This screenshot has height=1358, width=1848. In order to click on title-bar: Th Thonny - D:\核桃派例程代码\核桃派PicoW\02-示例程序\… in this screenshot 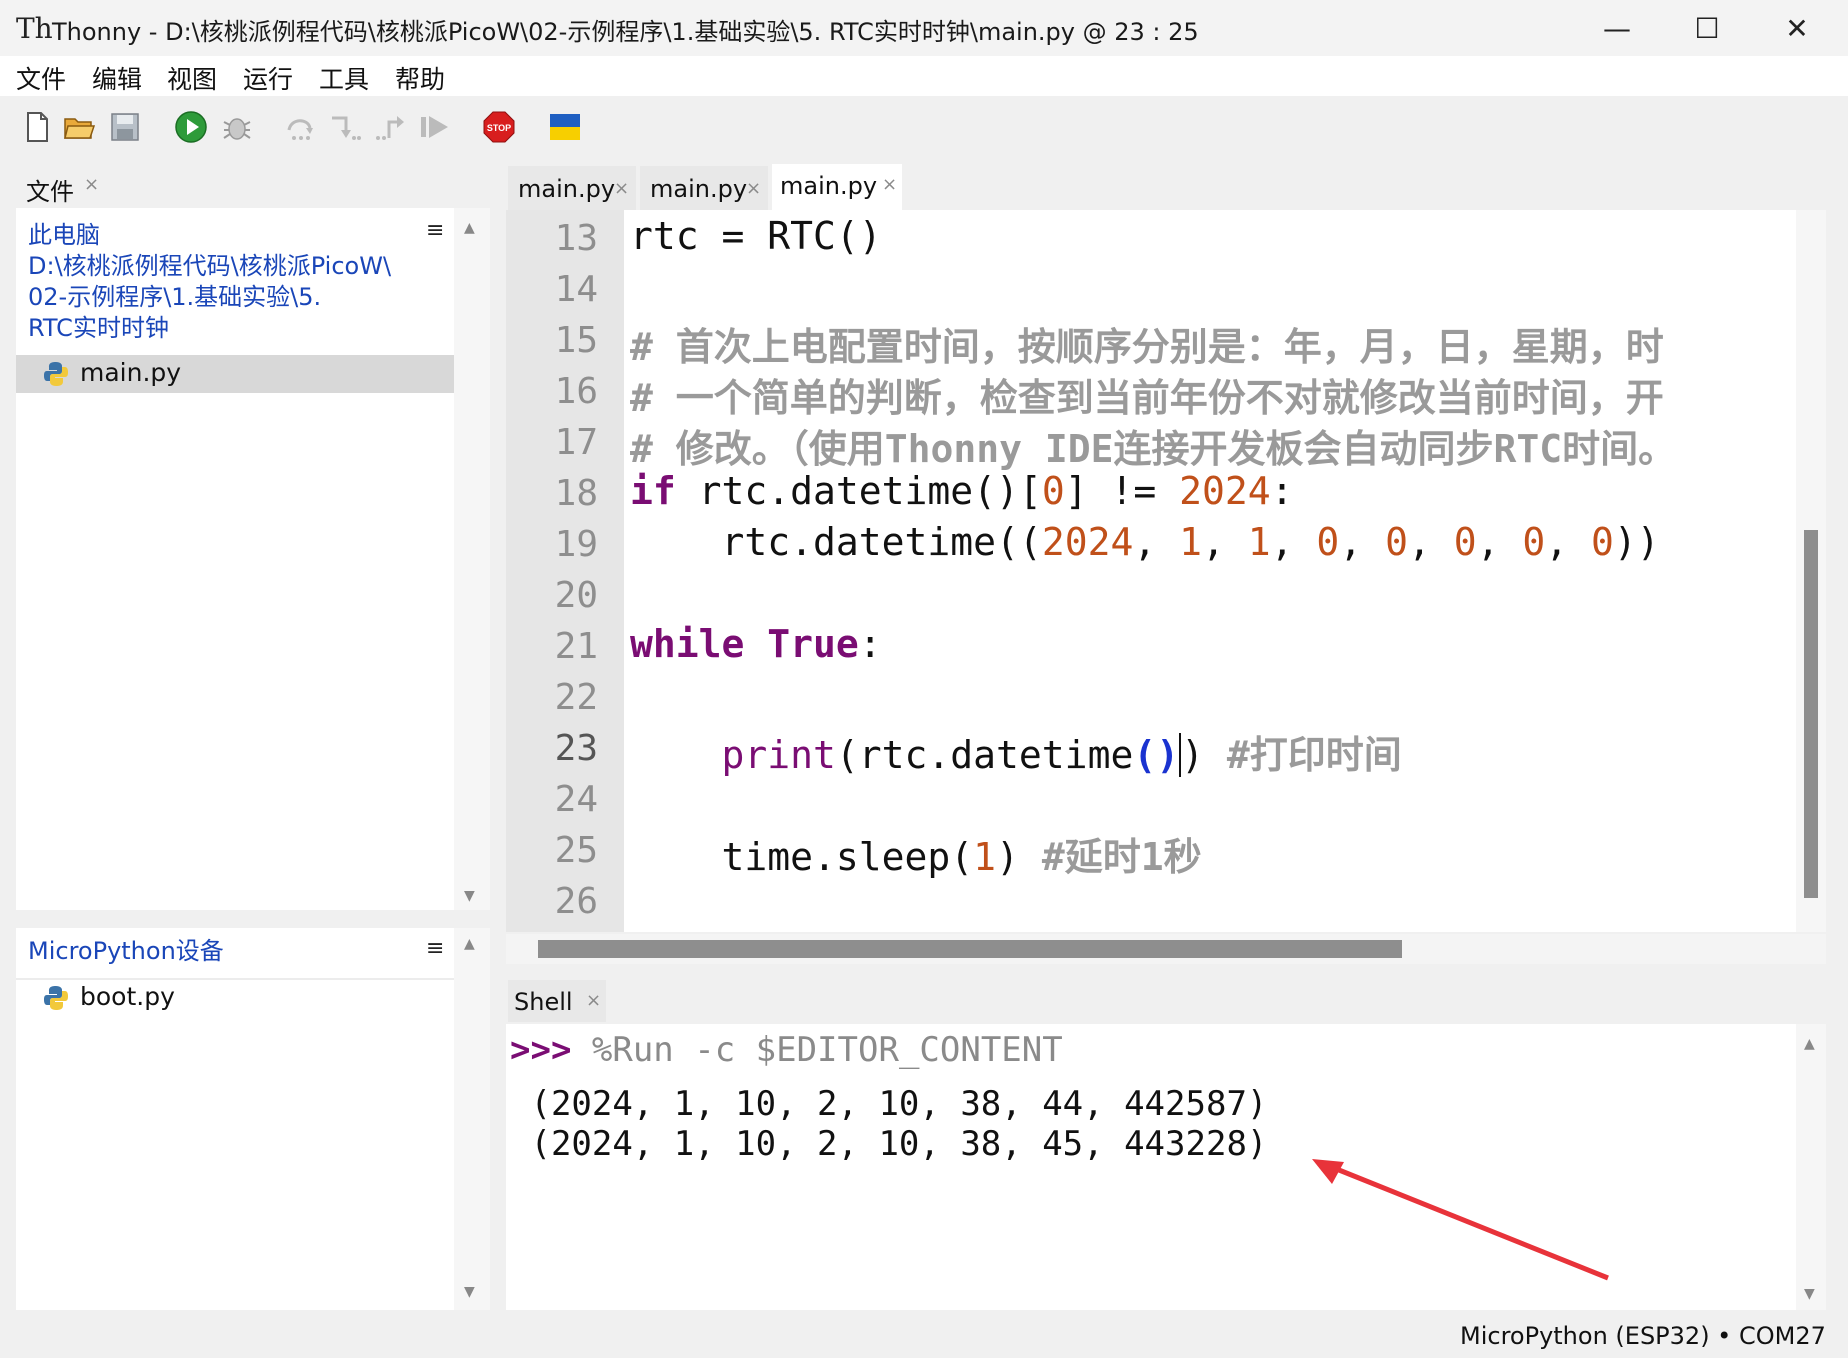, I will do `click(924, 28)`.